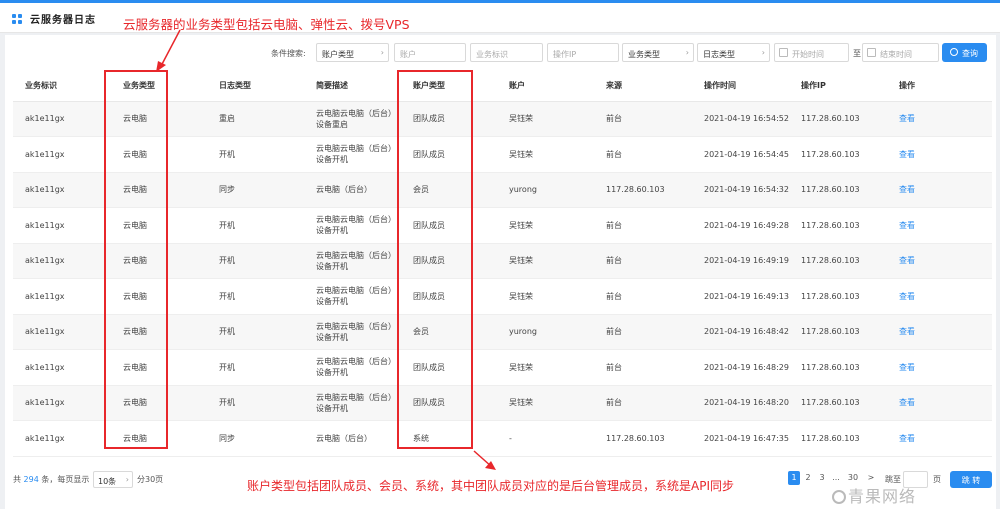 The width and height of the screenshot is (1000, 509). Describe the element at coordinates (352, 119) in the screenshot. I see `table-cell: 云电脑云电脑（后台）设备重启` at that location.